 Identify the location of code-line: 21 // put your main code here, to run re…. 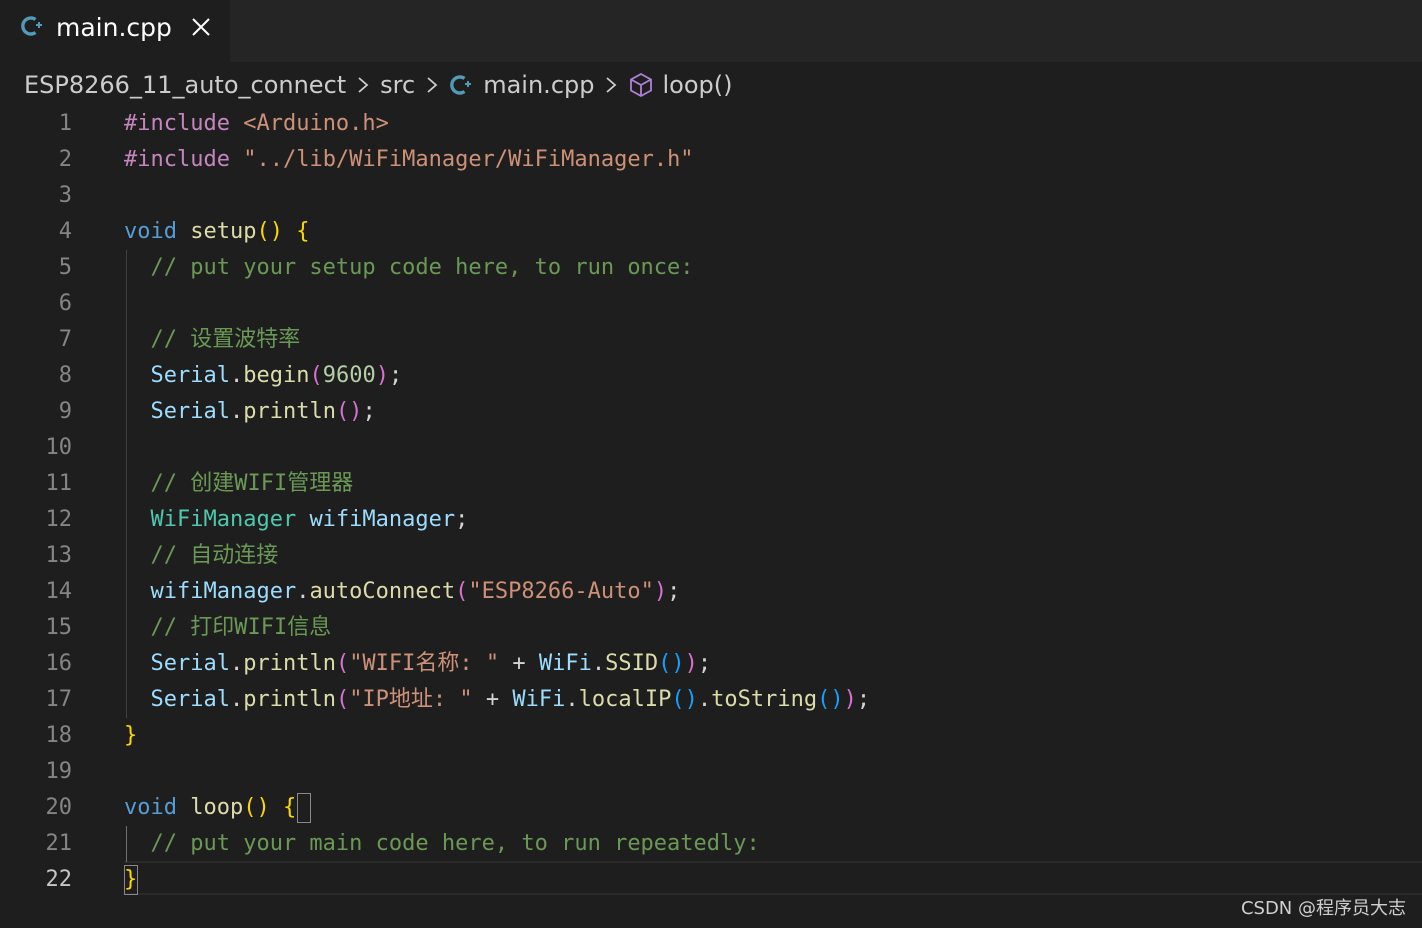
(711, 844).